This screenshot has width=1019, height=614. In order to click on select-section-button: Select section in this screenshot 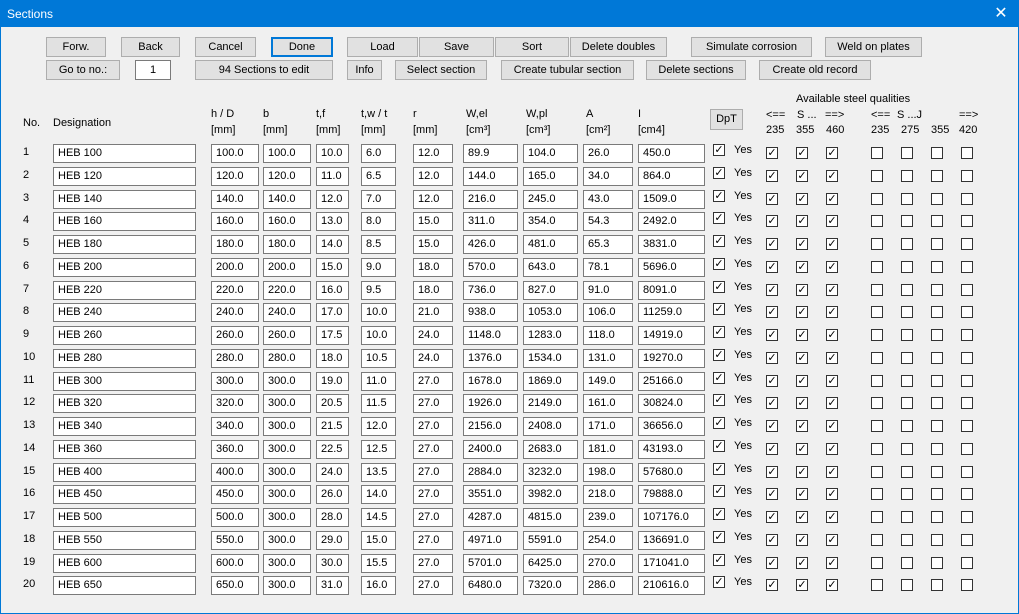, I will do `click(441, 70)`.